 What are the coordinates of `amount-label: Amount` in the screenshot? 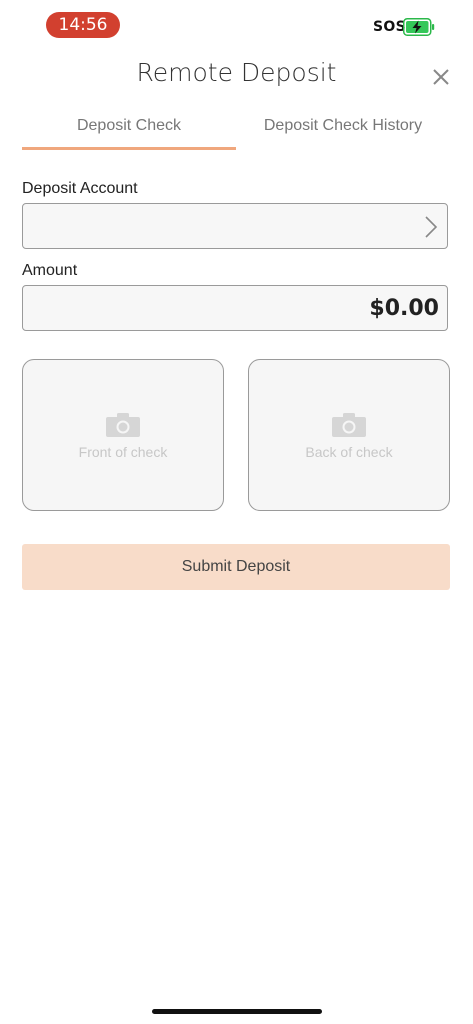 It's located at (50, 270).